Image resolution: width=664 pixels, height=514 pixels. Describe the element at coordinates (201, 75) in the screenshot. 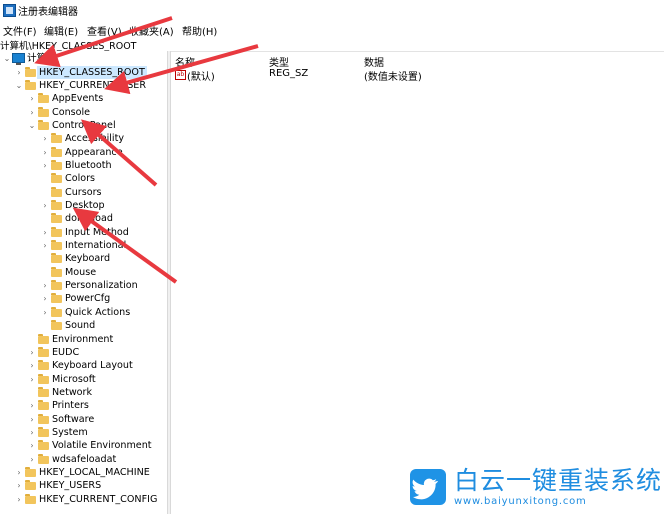

I see `value-name: (默认)` at that location.